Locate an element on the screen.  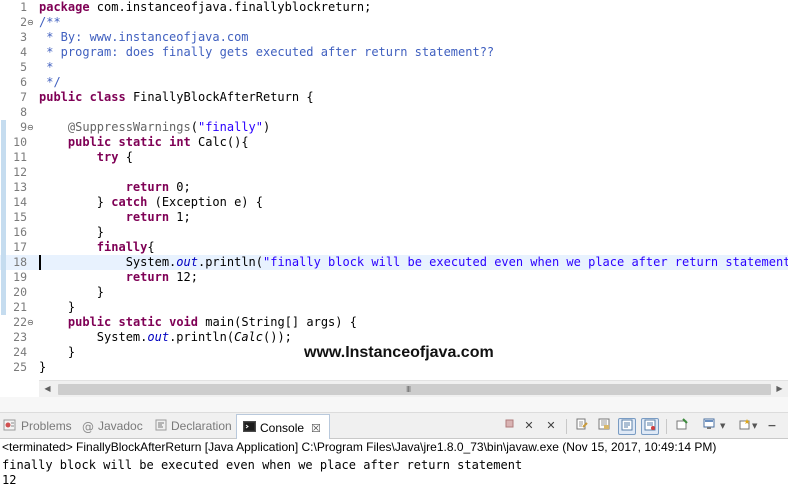
code-token: ()); is located at coordinates (277, 337).